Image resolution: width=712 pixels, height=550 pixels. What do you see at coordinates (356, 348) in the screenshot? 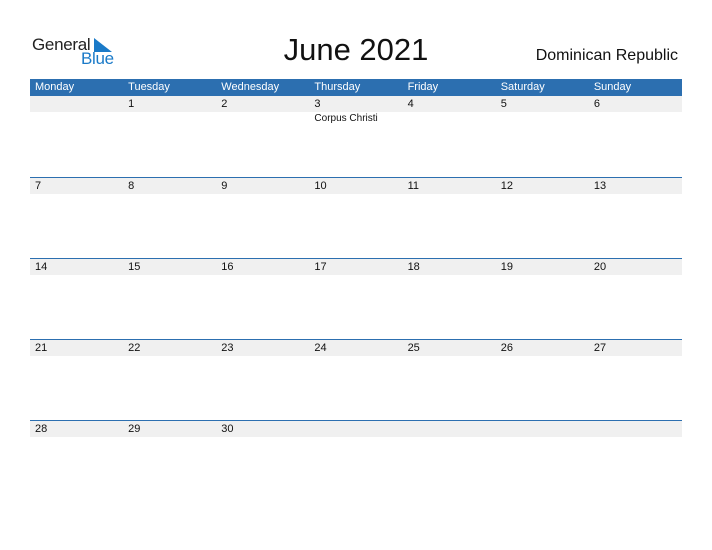
I see `date-strip: 21 22 23 24 25 26 27` at bounding box center [356, 348].